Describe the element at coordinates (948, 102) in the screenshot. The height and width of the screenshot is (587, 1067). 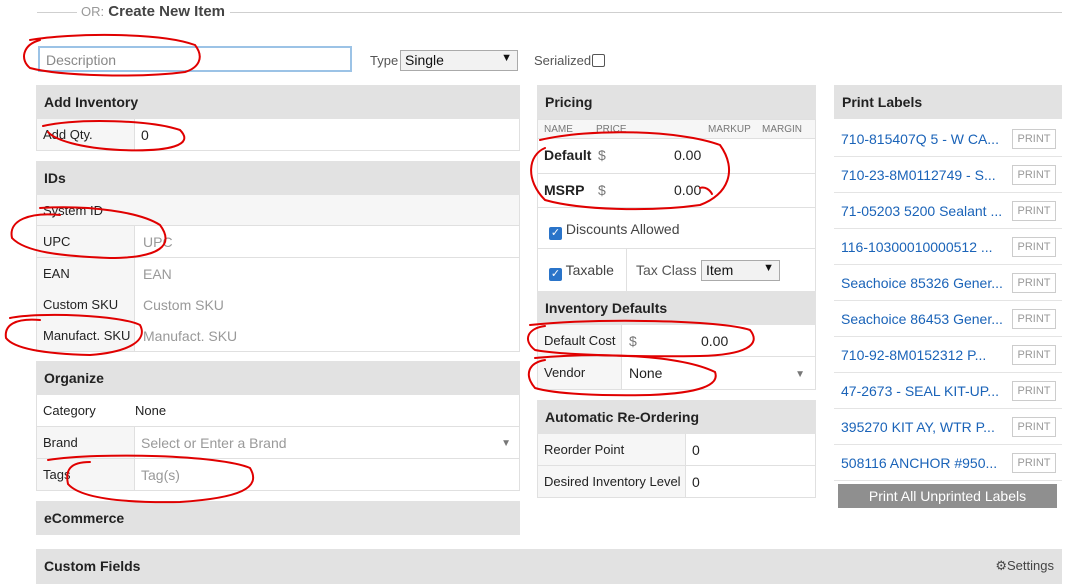
I see `print-labels-header: Print Labels` at that location.